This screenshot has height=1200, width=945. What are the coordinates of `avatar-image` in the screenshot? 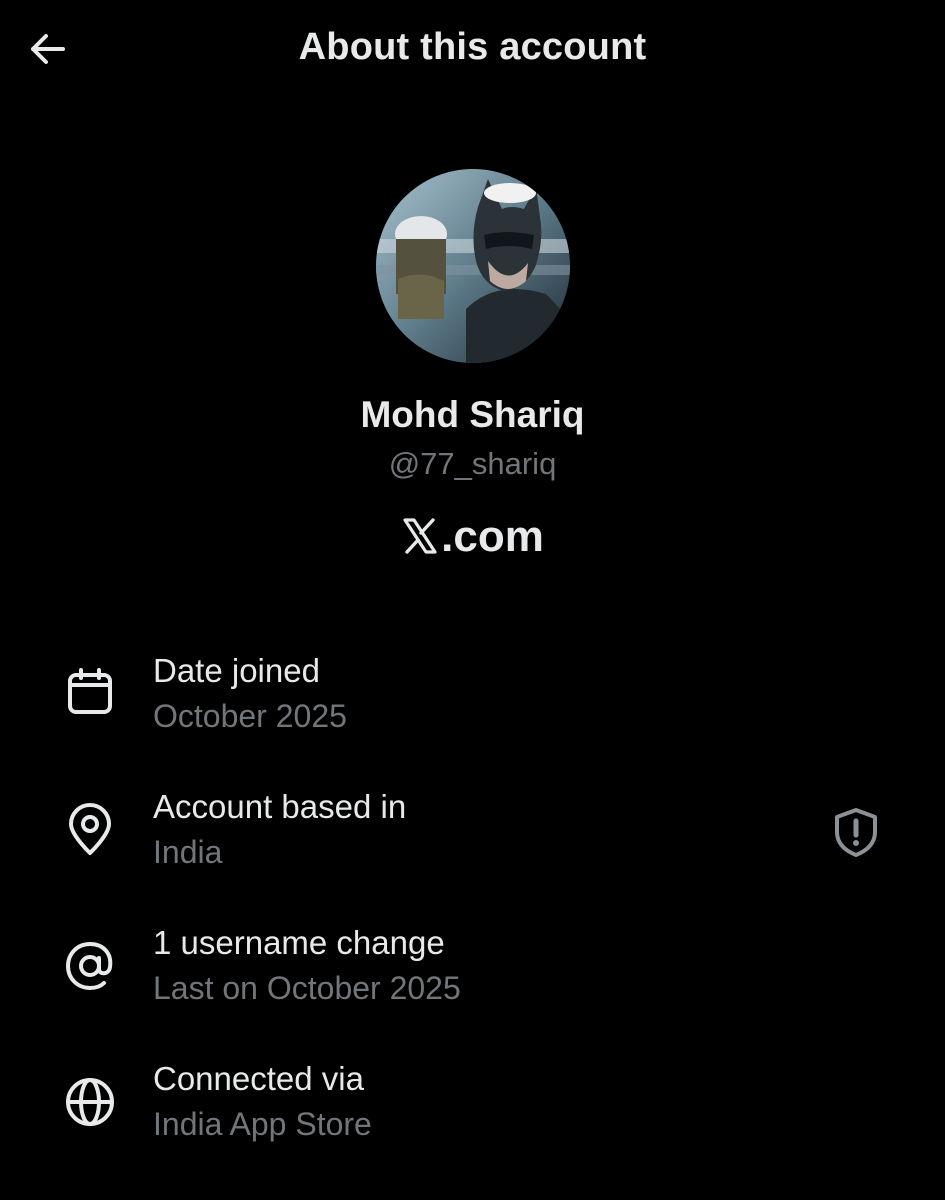 It's located at (473, 266).